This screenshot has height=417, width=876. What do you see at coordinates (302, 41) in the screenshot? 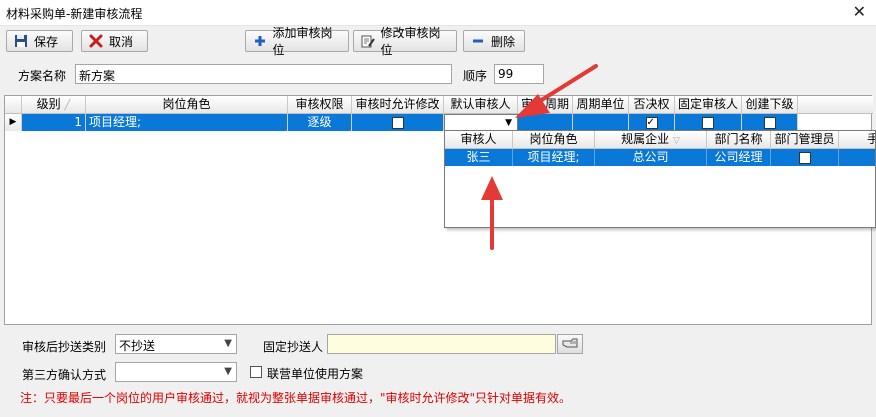
I see `add-position-label: 添加审核岗位` at bounding box center [302, 41].